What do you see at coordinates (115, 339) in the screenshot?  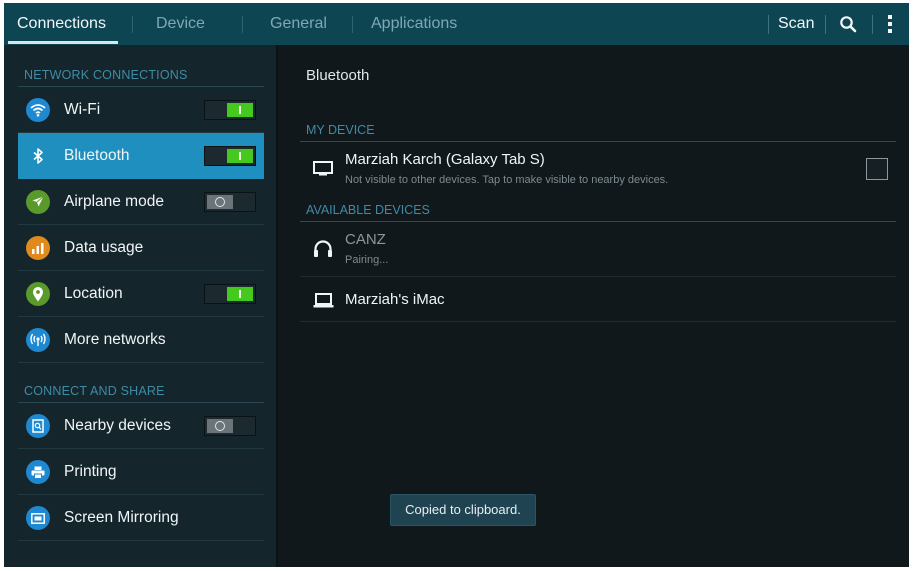 I see `sidebar-item-label: More networks` at bounding box center [115, 339].